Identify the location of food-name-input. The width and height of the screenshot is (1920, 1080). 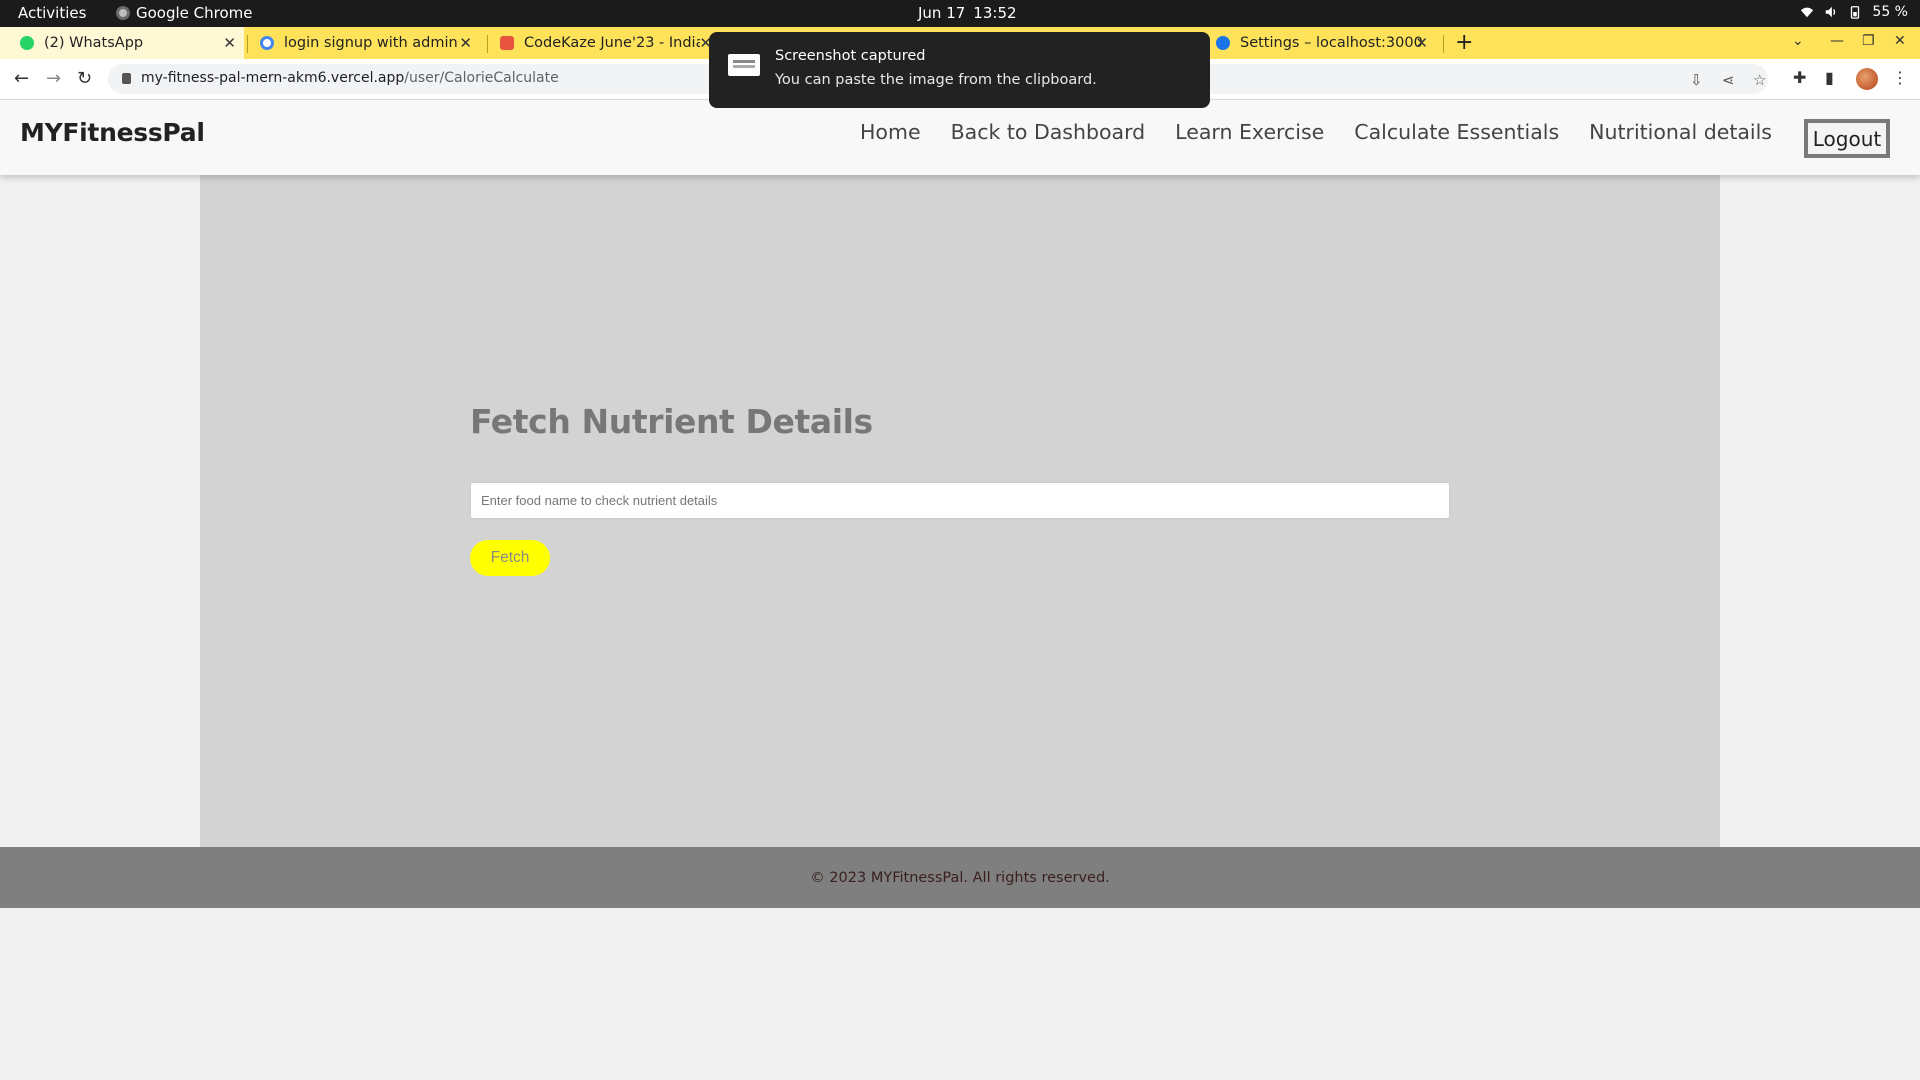
(960, 500).